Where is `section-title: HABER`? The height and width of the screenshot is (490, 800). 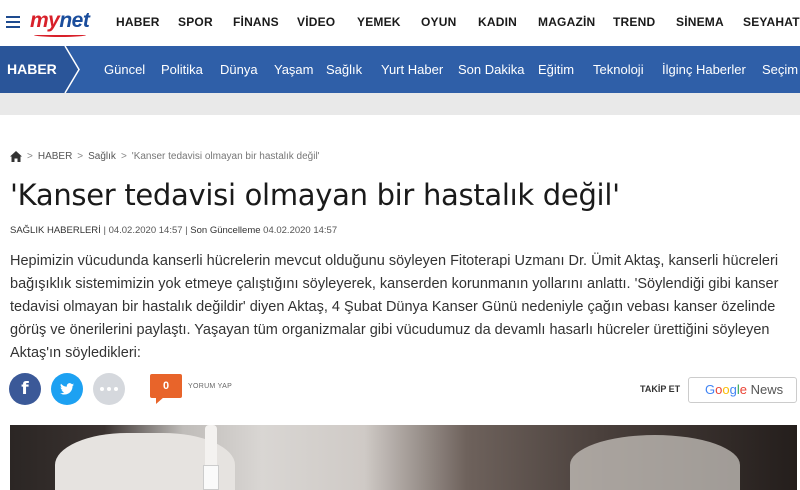 section-title: HABER is located at coordinates (35, 69).